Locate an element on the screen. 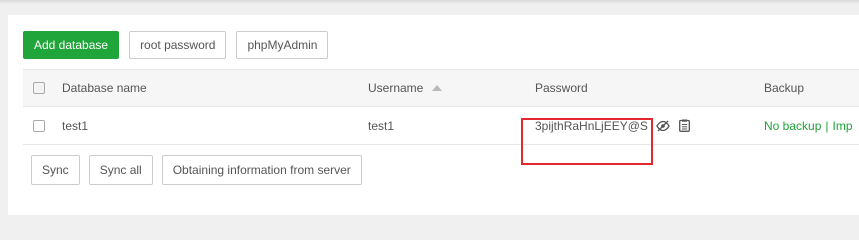 The width and height of the screenshot is (859, 240). select-all-cell is located at coordinates (39, 88).